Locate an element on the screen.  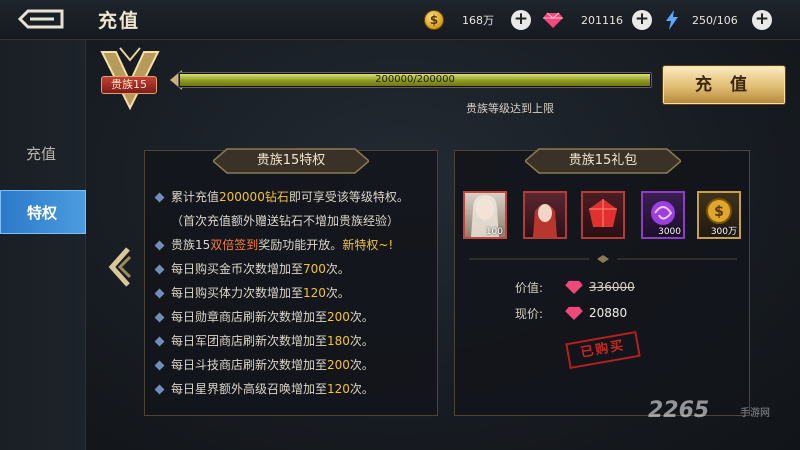
privileges-title: 贵族15特权 is located at coordinates (291, 160).